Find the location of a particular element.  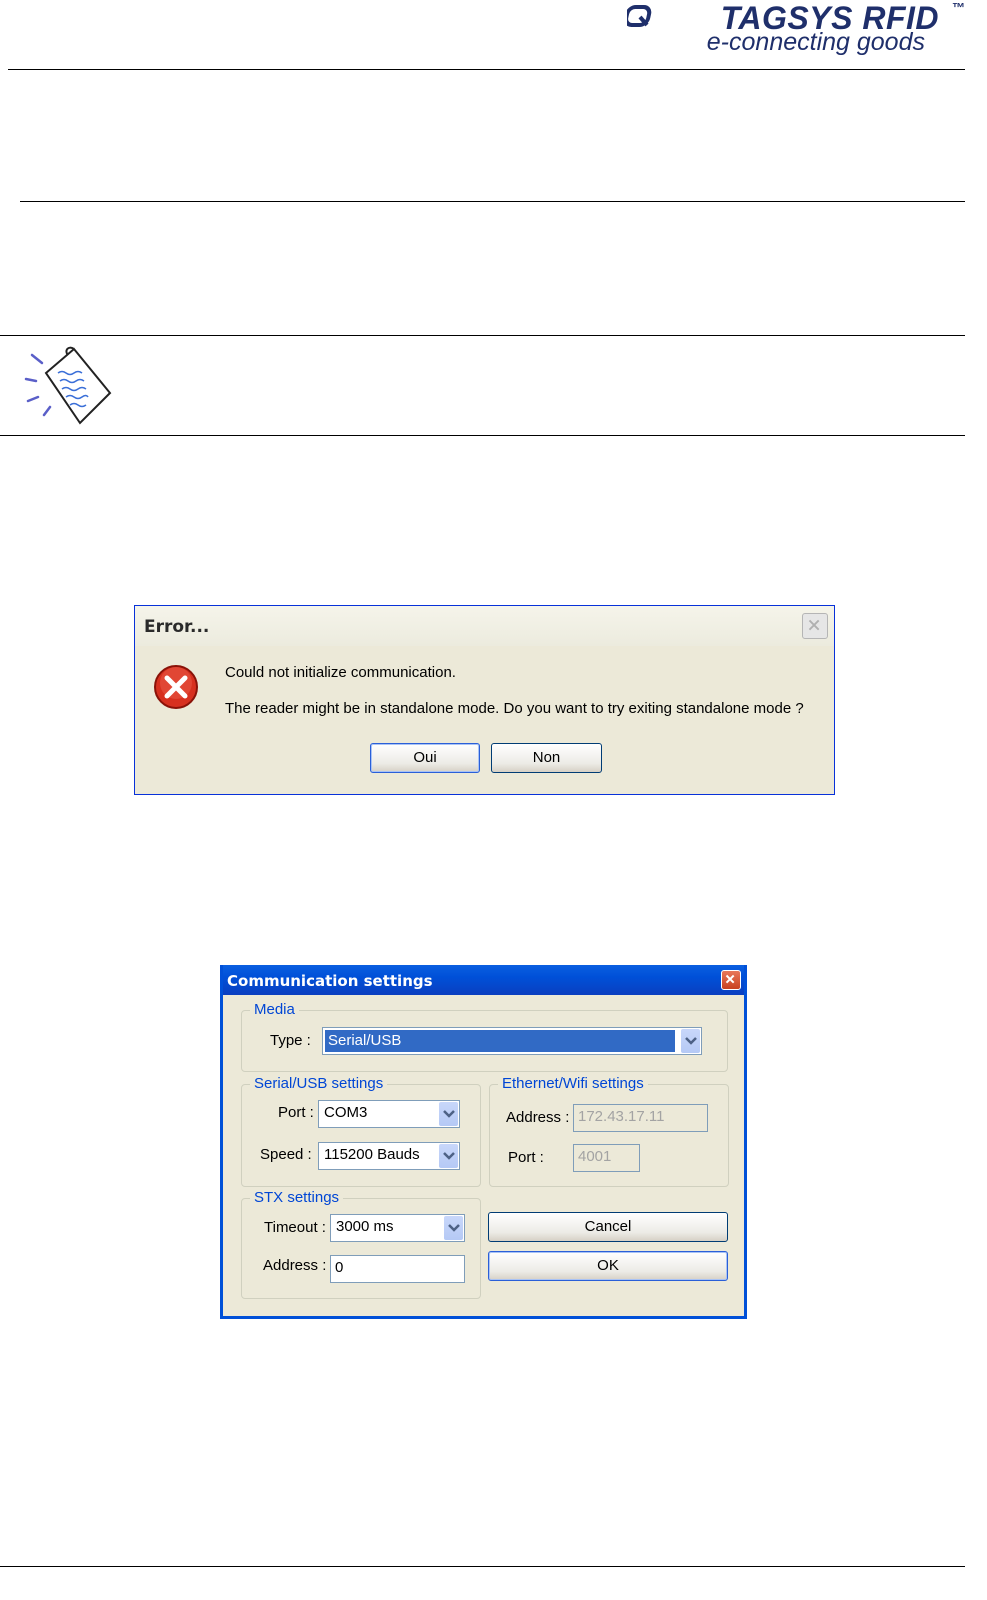

note-paper-icon is located at coordinates (68, 385).